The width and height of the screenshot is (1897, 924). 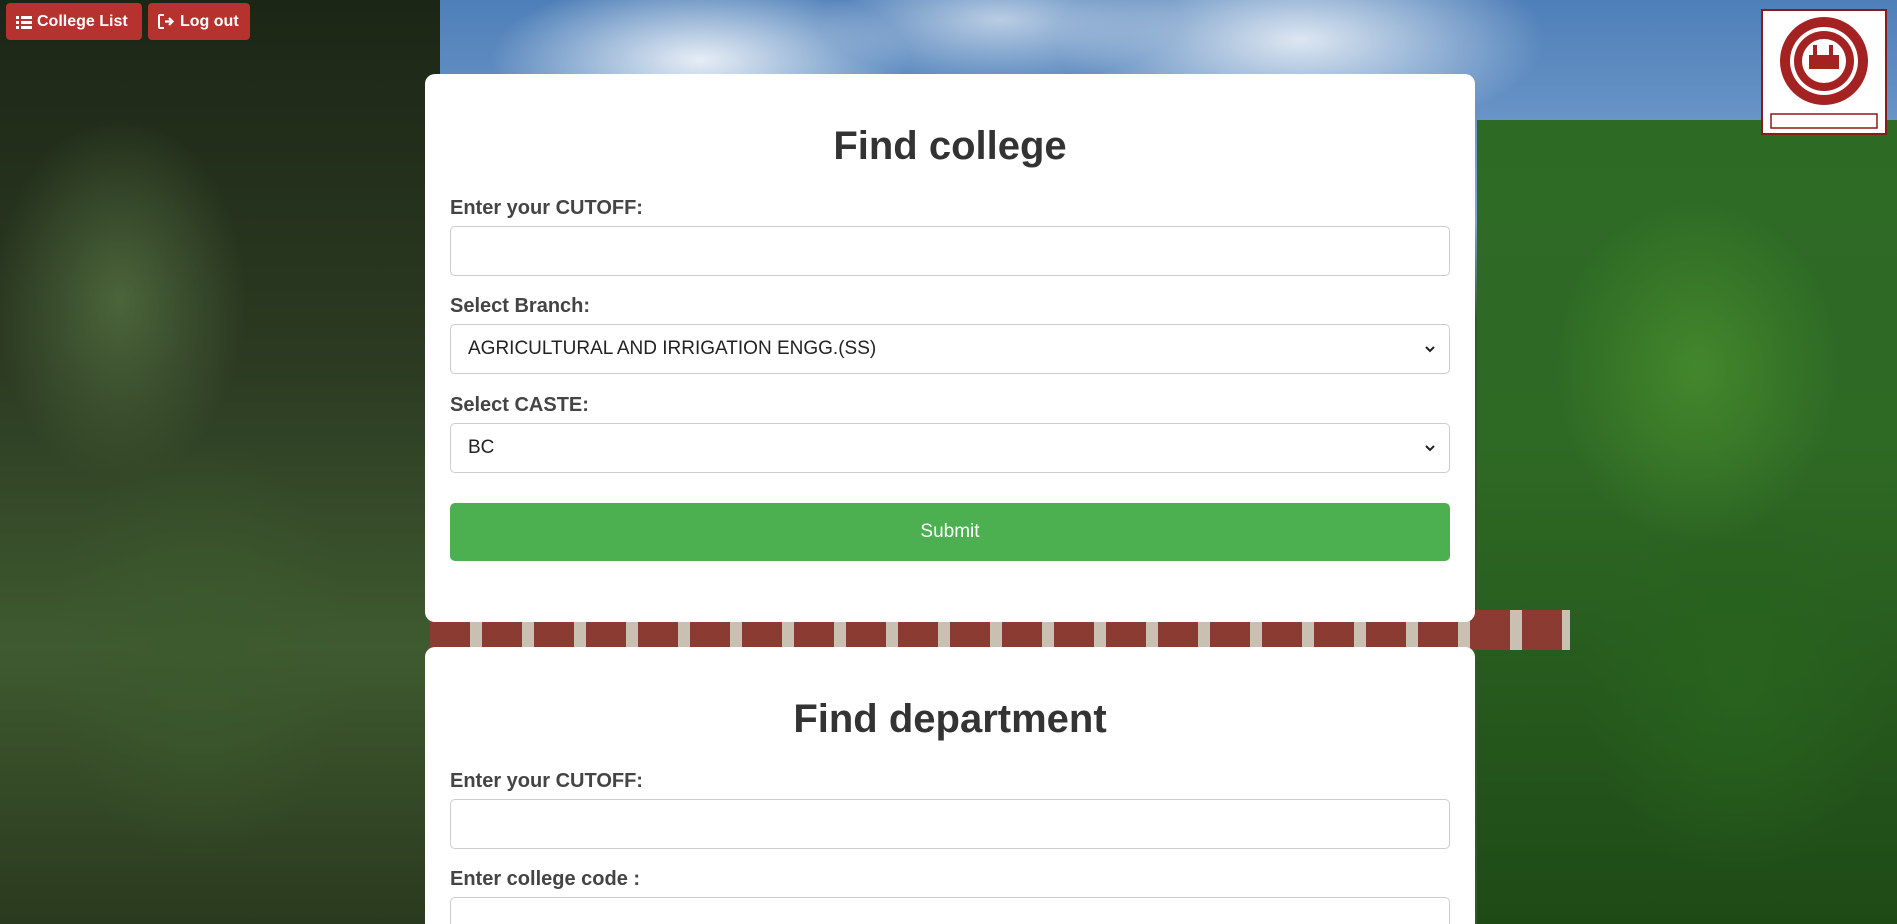 I want to click on college-list-button: College List, so click(x=74, y=21).